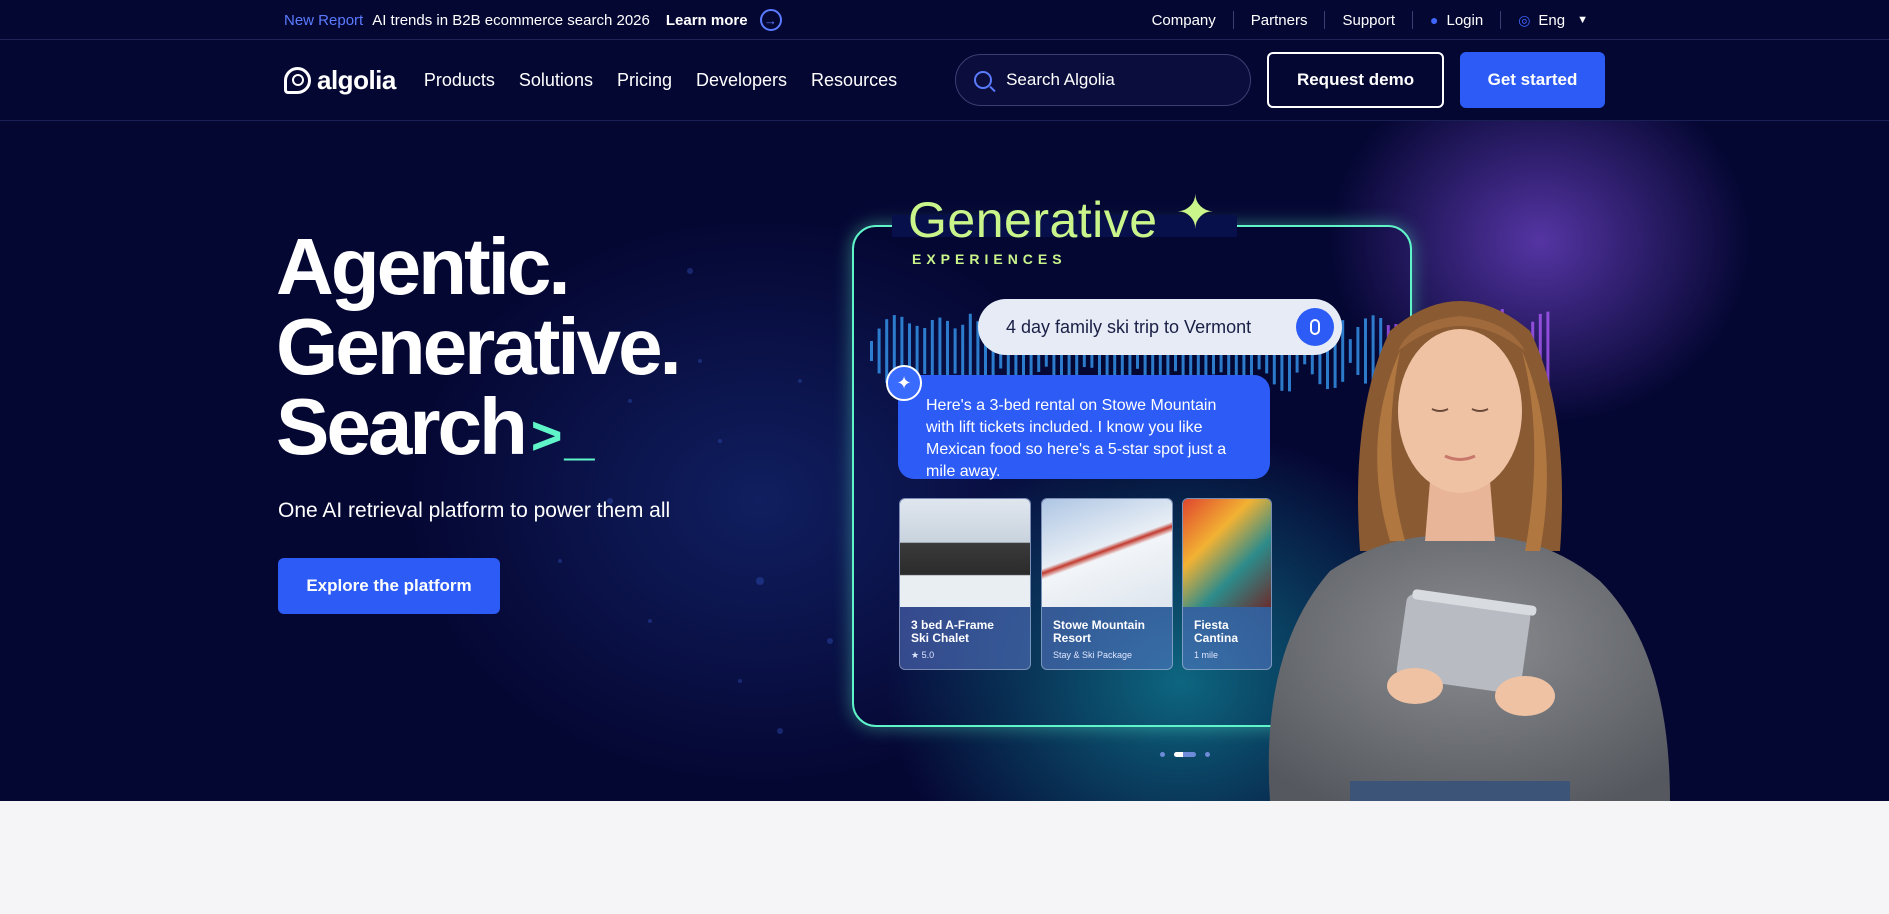 This screenshot has width=1889, height=914. I want to click on generative-title: Generative, so click(1033, 220).